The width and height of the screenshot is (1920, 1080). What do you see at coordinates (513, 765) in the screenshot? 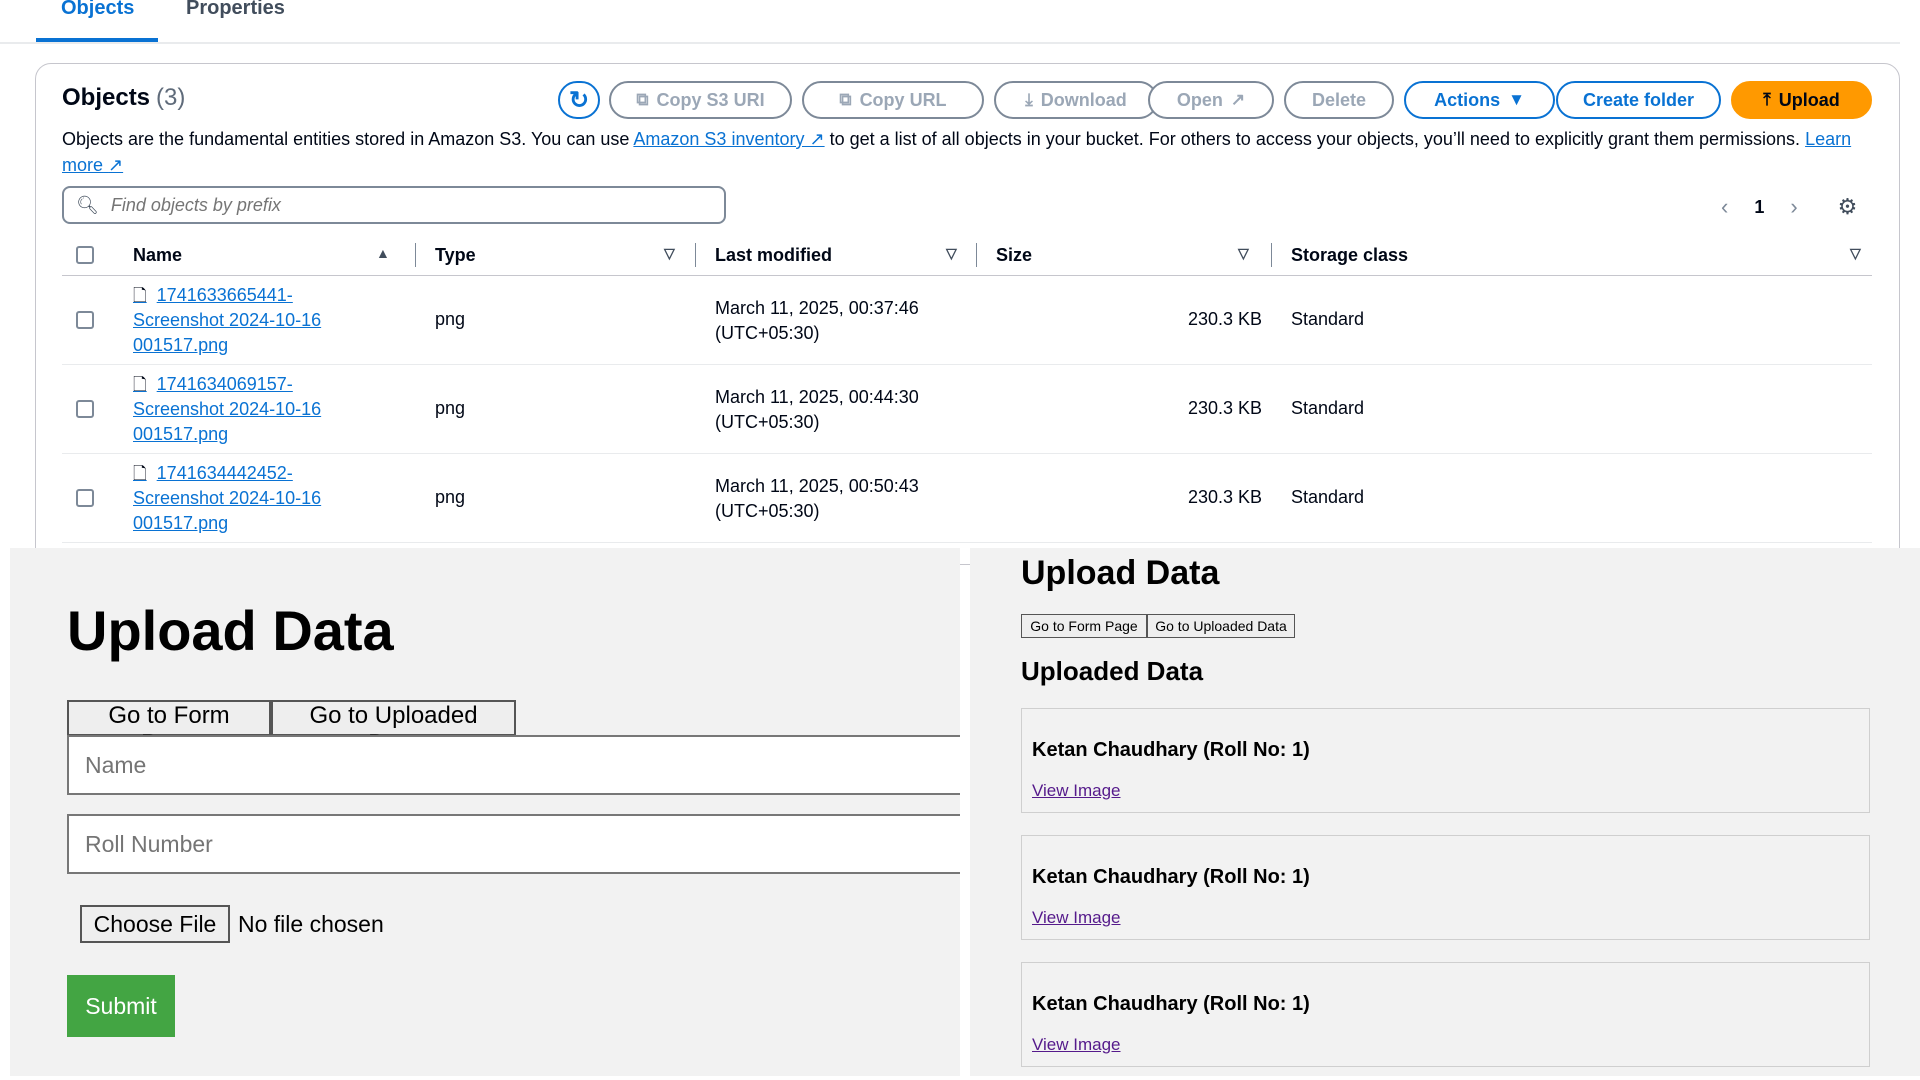
I see `name-field` at bounding box center [513, 765].